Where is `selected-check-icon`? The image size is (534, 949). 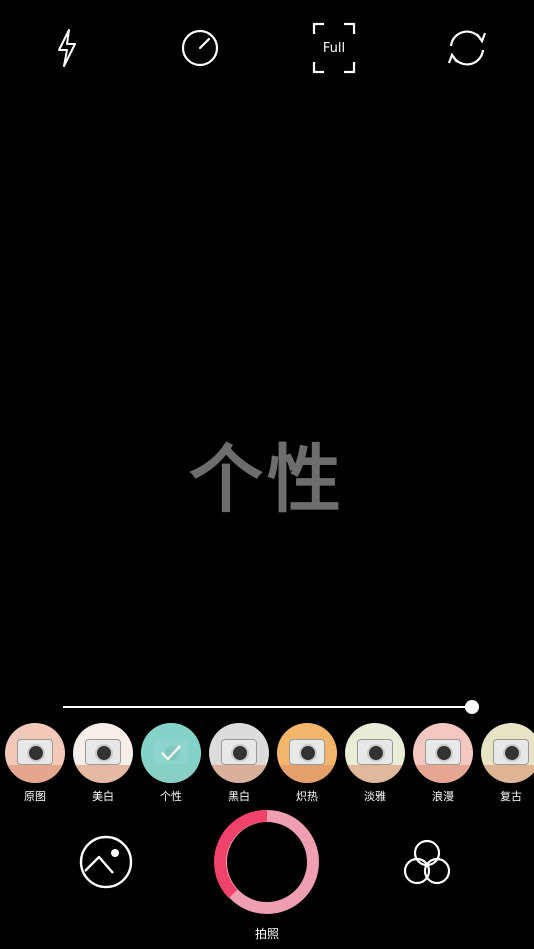
selected-check-icon is located at coordinates (171, 753).